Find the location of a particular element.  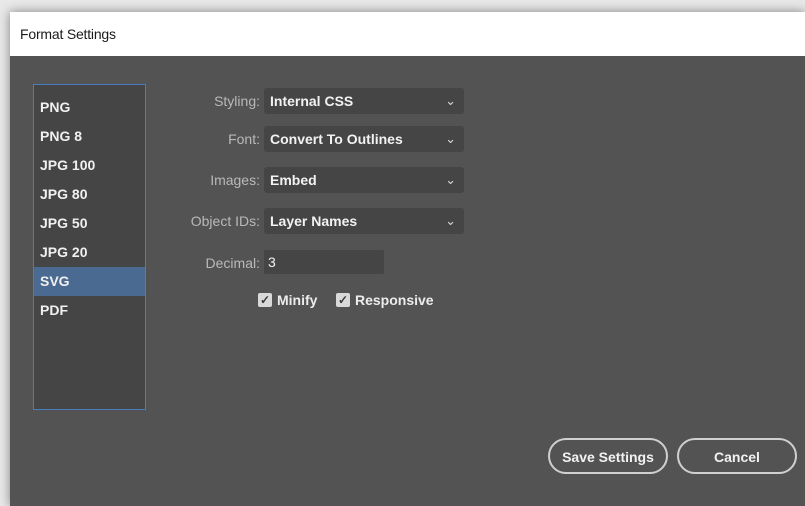

responsive-label: Responsive is located at coordinates (394, 300).